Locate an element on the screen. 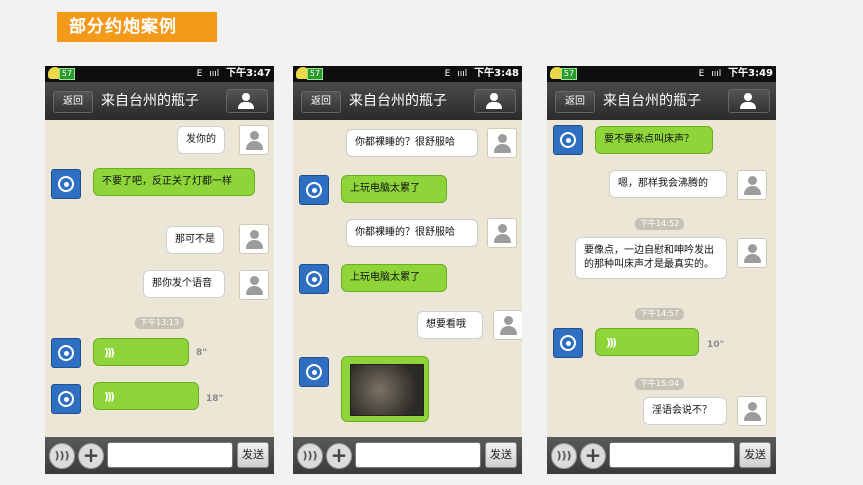 The image size is (863, 485). clock: 下午3:49 is located at coordinates (750, 73).